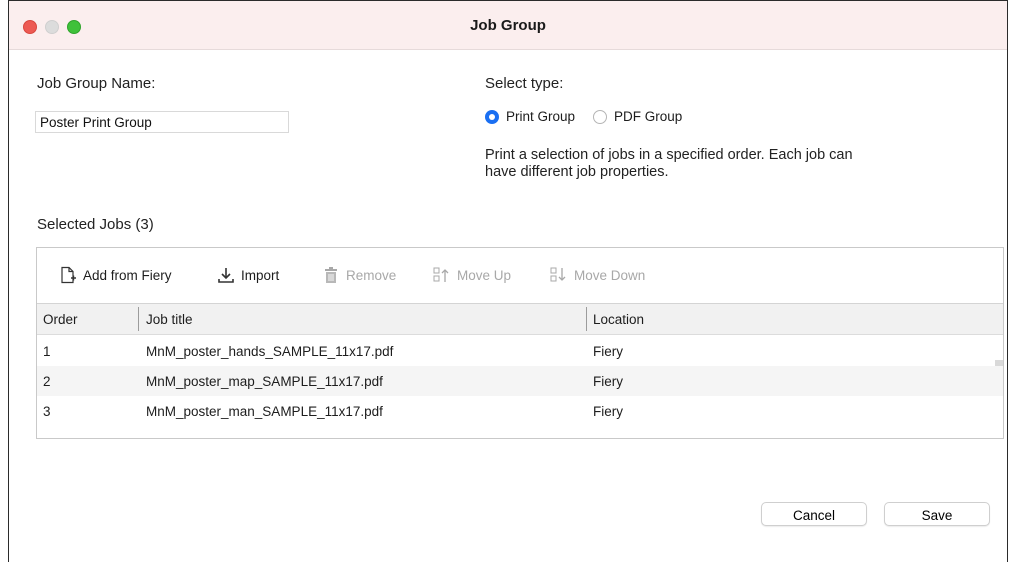  I want to click on row-job-title: MnM_poster_man_SAMPLE_11x17.pdf, so click(264, 411).